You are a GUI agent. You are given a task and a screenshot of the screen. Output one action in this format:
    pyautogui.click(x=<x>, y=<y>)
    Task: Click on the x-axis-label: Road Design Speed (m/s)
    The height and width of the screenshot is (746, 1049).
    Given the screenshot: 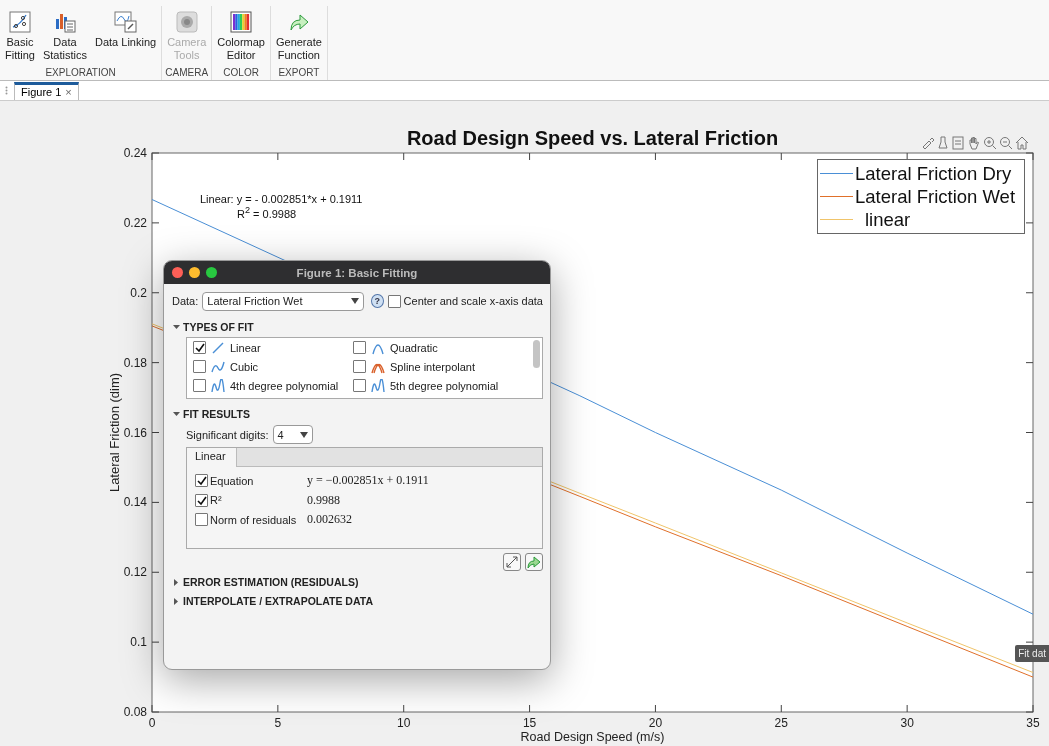 What is the action you would take?
    pyautogui.click(x=592, y=737)
    